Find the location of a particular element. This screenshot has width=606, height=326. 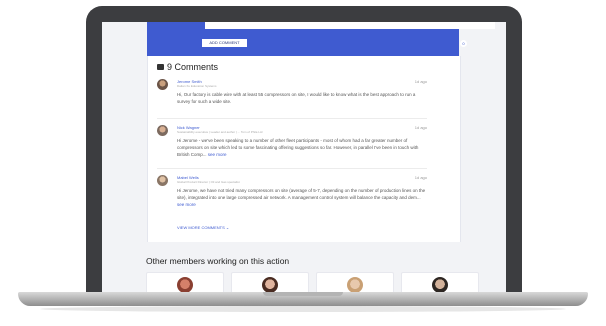

comments-heading: 9 Comments is located at coordinates (187, 67).